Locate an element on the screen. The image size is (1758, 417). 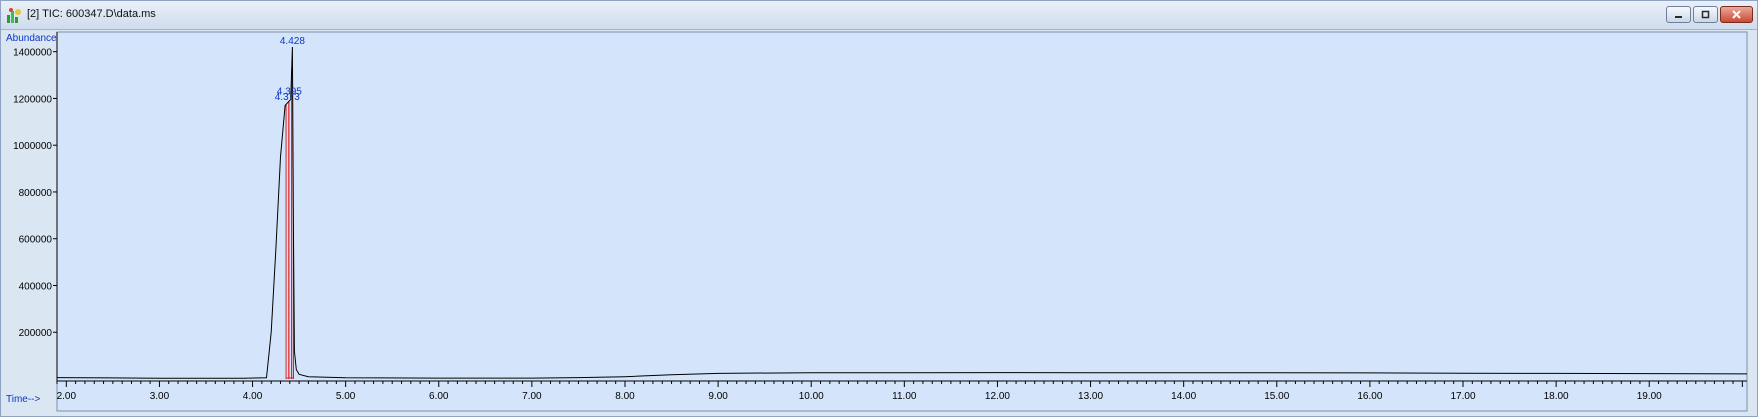
y-tick-label: 400000 is located at coordinates (36, 286).